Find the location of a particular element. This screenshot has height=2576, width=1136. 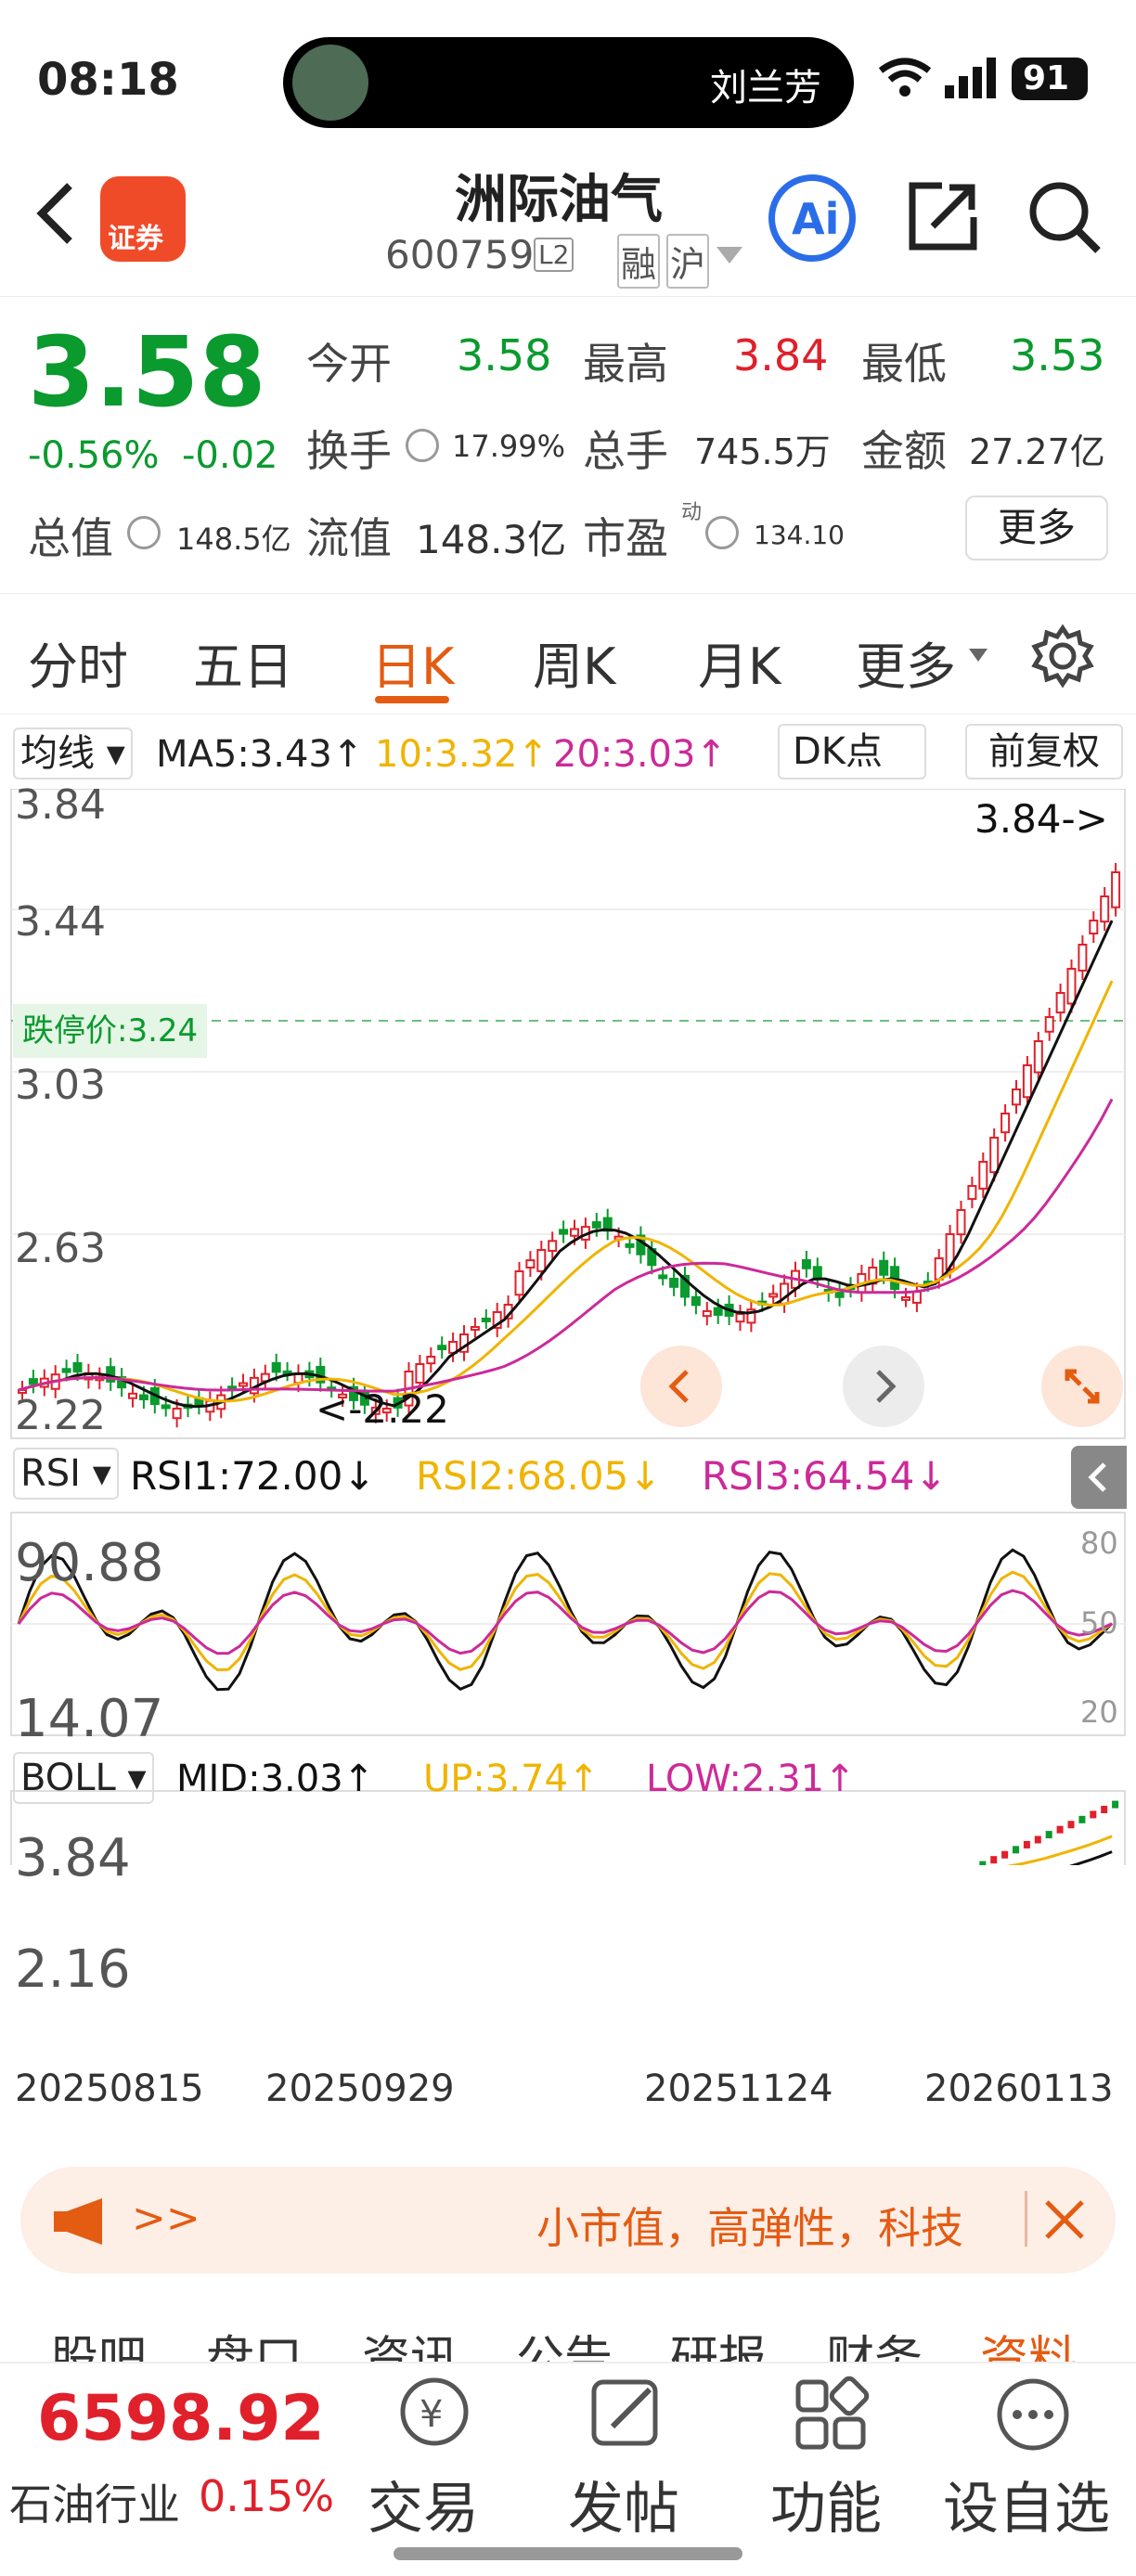

nav-trade: 交易 is located at coordinates (423, 2504).